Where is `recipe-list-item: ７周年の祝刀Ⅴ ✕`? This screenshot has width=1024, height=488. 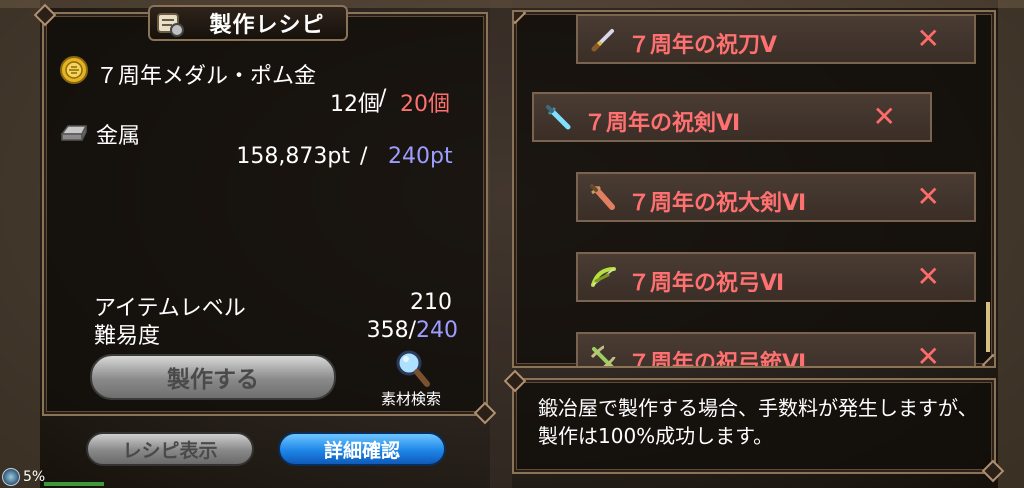 recipe-list-item: ７周年の祝刀Ⅴ ✕ is located at coordinates (776, 39).